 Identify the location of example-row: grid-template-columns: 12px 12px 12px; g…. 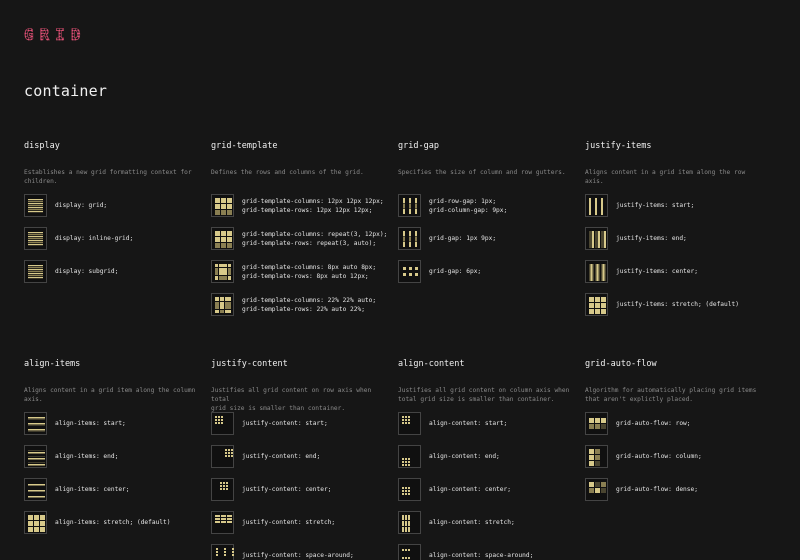
(301, 205).